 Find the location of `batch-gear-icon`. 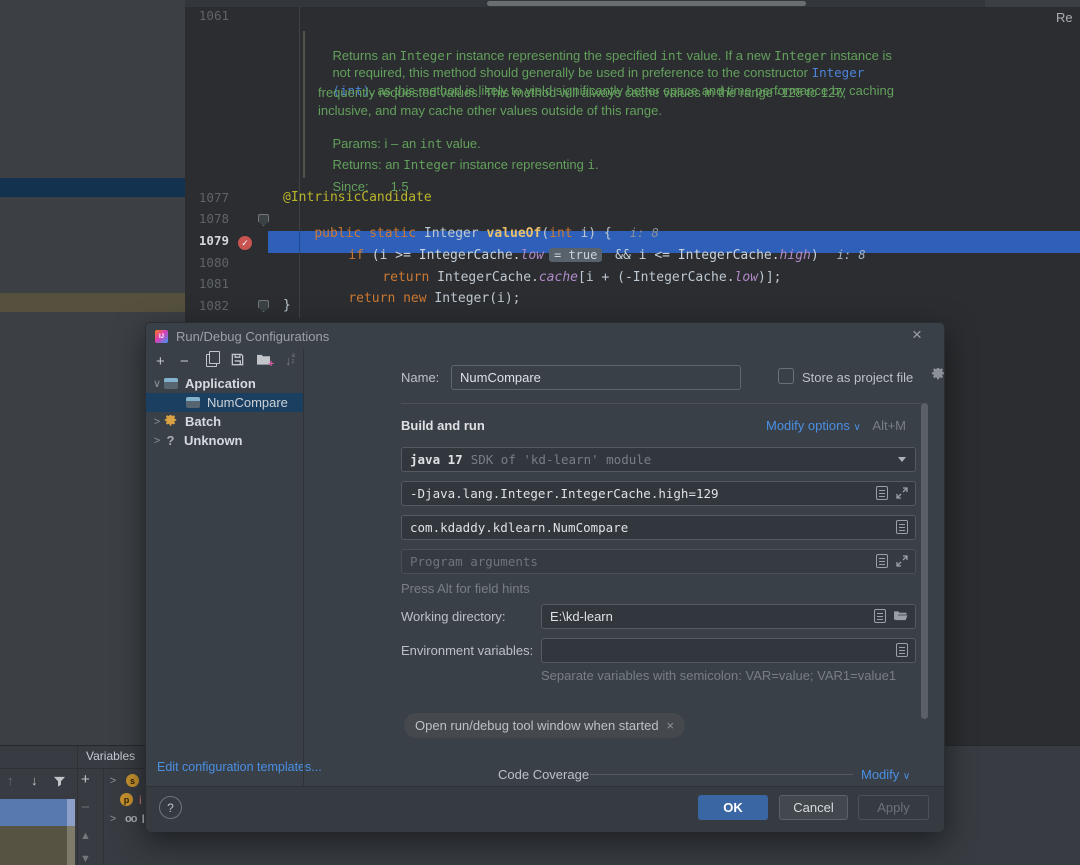

batch-gear-icon is located at coordinates (170, 421).